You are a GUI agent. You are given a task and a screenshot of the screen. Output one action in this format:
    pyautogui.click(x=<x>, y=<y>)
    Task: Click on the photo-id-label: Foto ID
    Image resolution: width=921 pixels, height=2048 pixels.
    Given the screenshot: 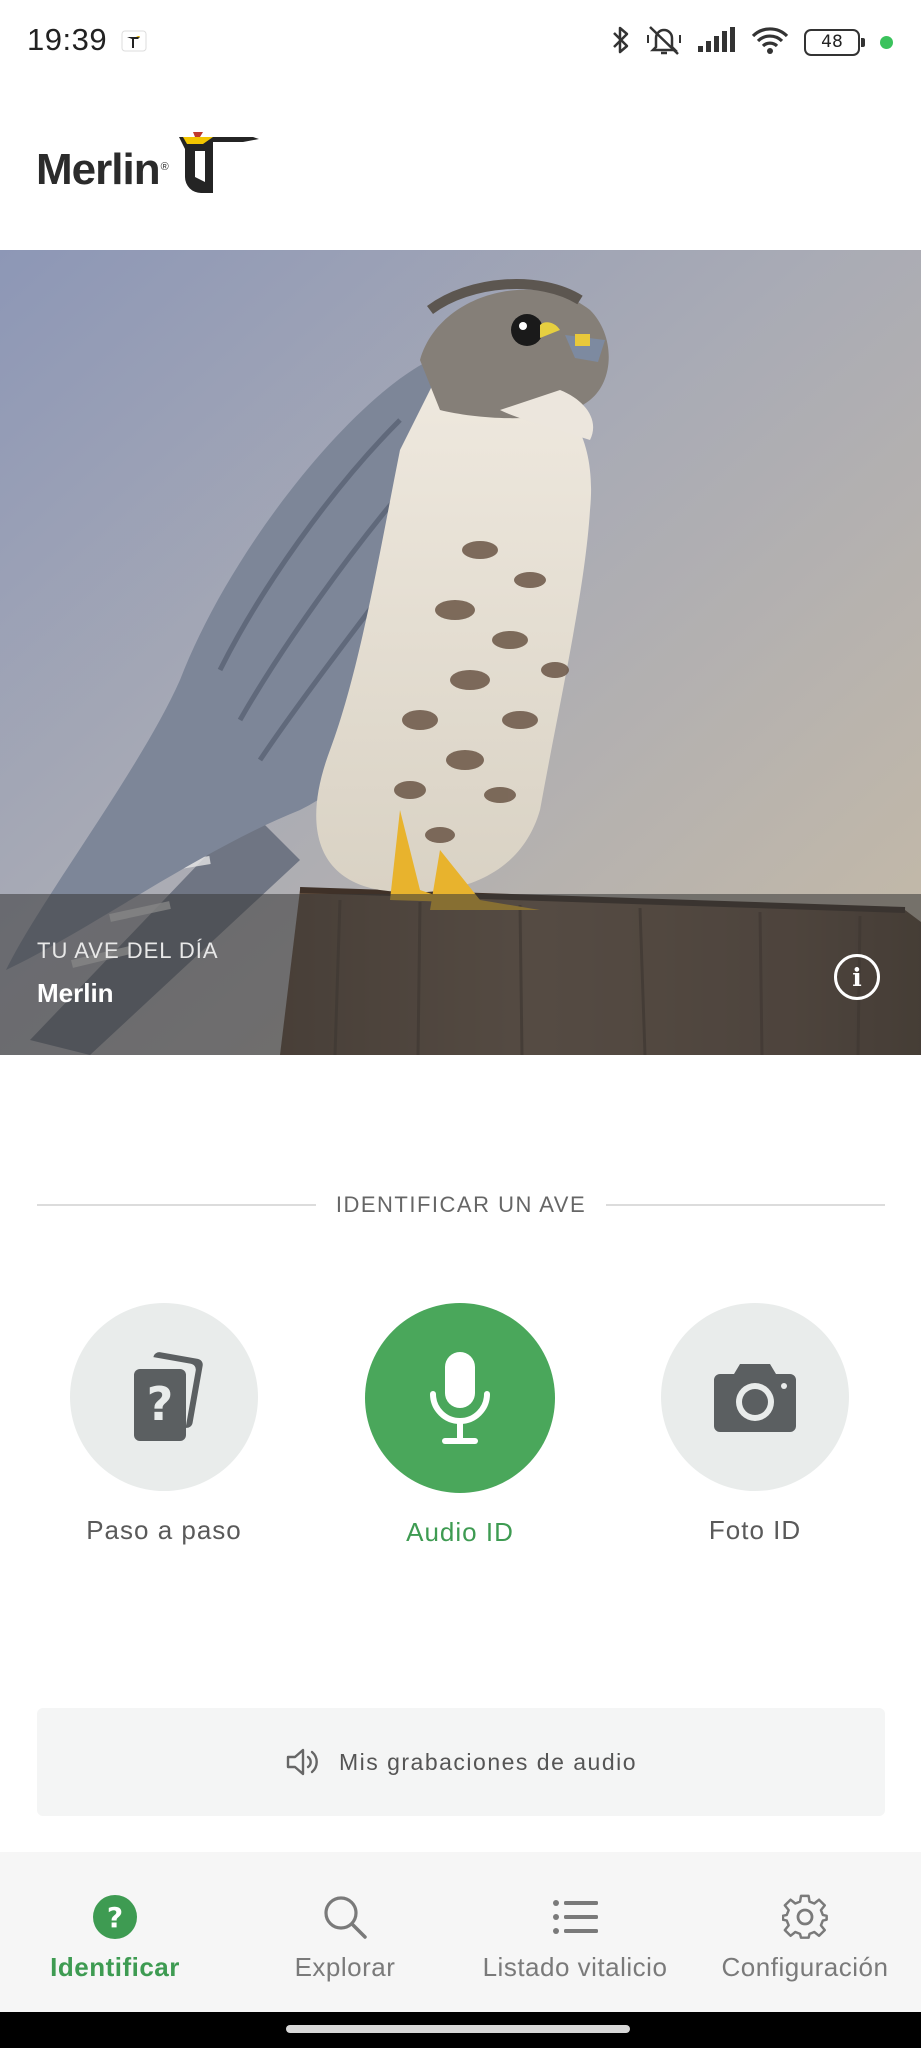 What is the action you would take?
    pyautogui.click(x=755, y=1530)
    